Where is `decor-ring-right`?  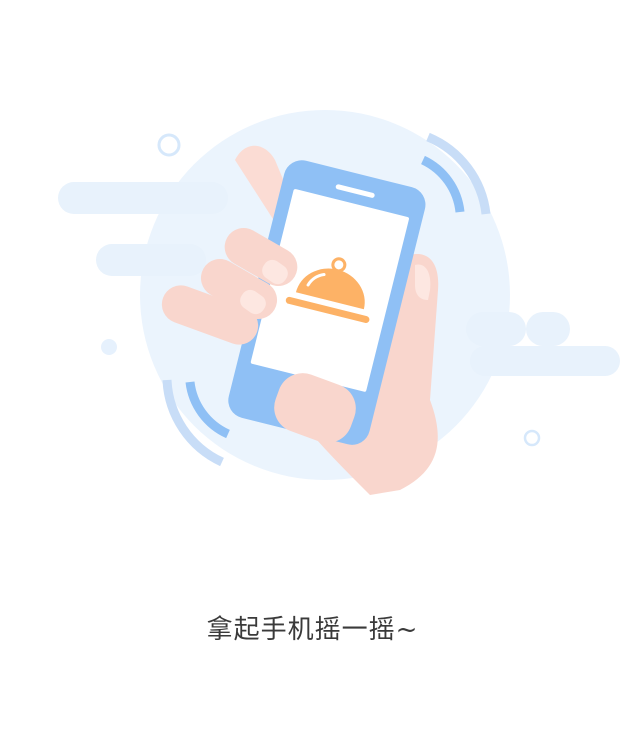
decor-ring-right is located at coordinates (532, 438).